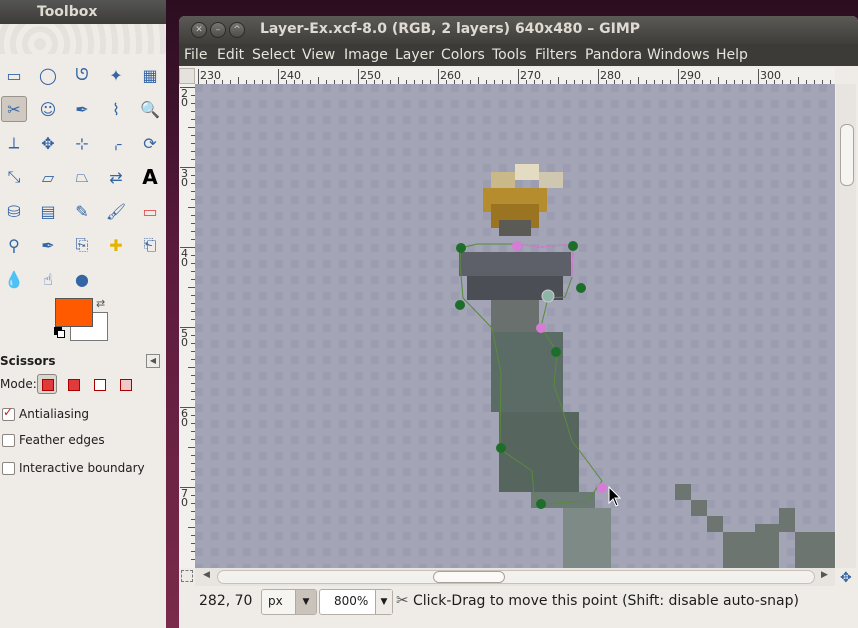 This screenshot has width=858, height=628. I want to click on menu-image: Image, so click(366, 55).